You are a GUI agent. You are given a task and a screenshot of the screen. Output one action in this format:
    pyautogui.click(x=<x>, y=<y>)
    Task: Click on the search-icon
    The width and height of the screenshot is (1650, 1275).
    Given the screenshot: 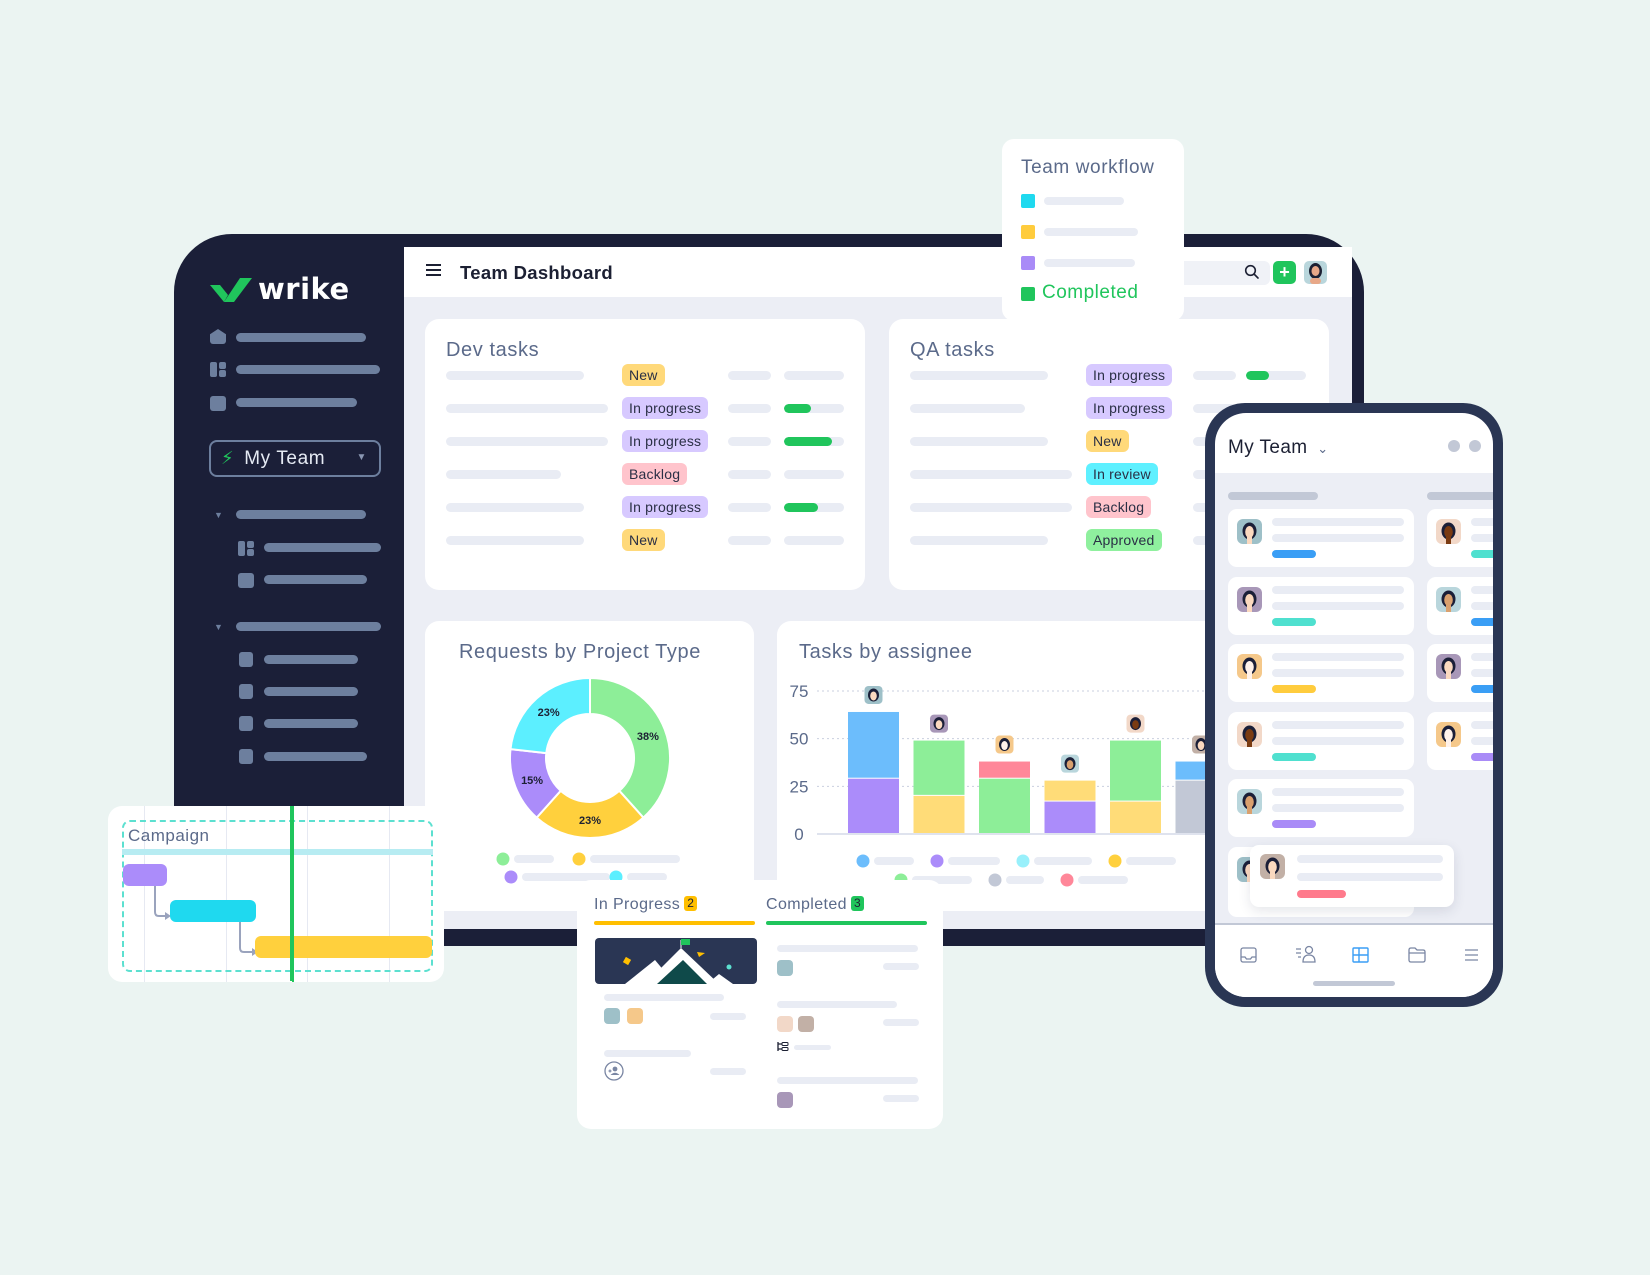 What is the action you would take?
    pyautogui.click(x=1252, y=272)
    